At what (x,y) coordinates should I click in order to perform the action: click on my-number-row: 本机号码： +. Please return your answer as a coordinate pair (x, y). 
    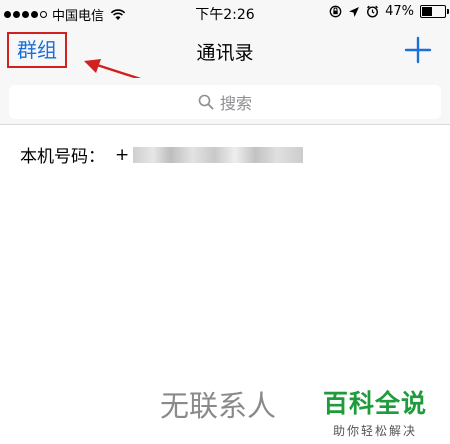
    Looking at the image, I should click on (162, 154).